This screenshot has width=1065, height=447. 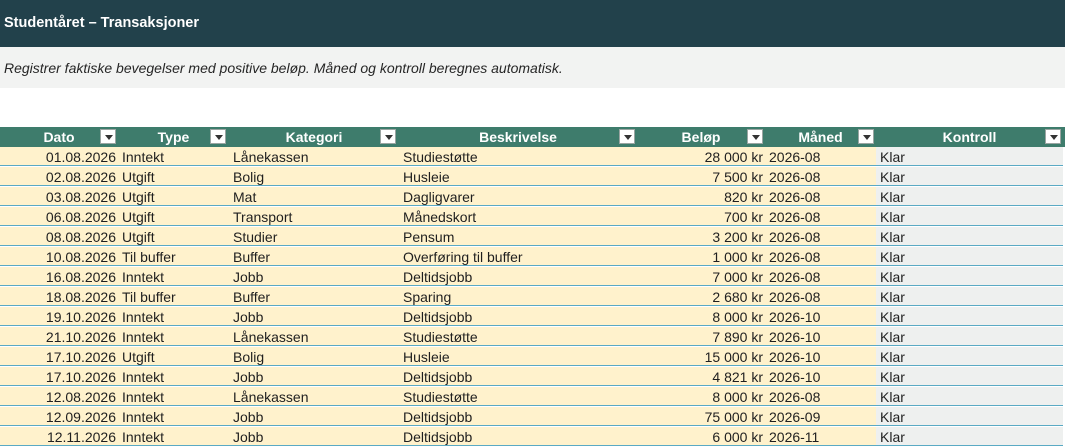 I want to click on cell-belop: 15 000 kr, so click(x=701, y=356).